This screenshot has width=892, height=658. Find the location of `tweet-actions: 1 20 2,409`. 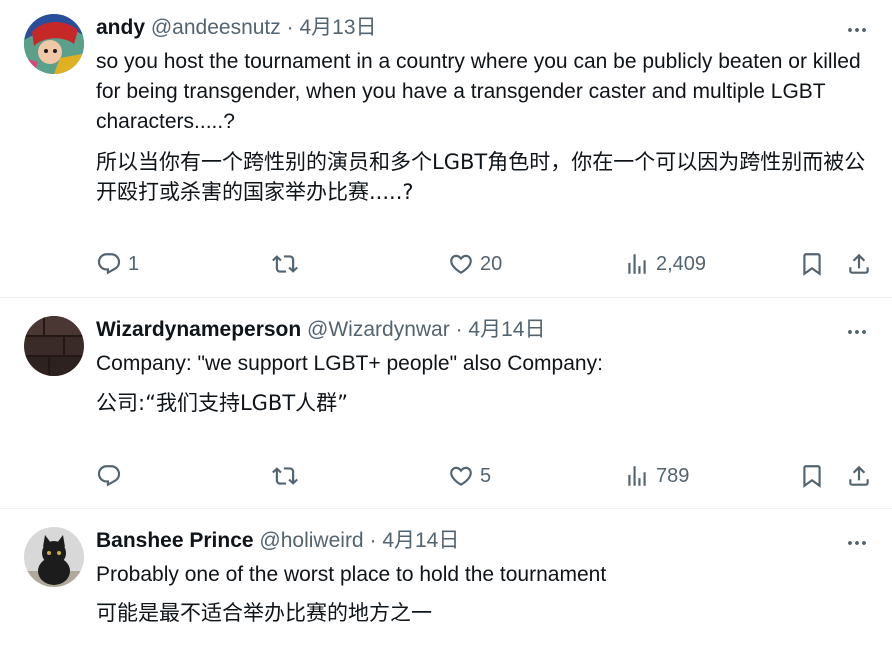

tweet-actions: 1 20 2,409 is located at coordinates (494, 264).